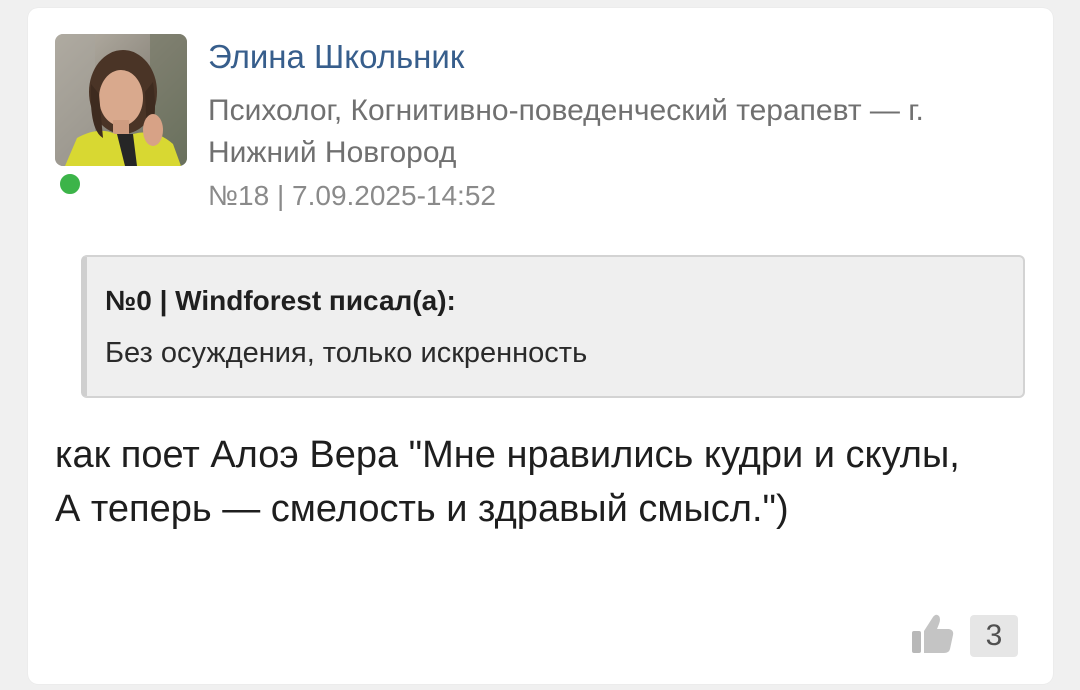 Image resolution: width=1080 pixels, height=690 pixels. I want to click on avatar-photo, so click(121, 100).